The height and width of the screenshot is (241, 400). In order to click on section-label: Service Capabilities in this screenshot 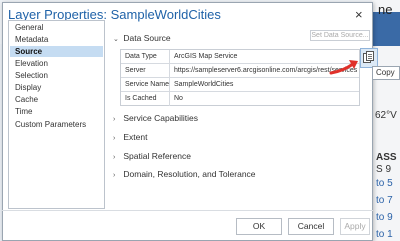, I will do `click(161, 118)`.